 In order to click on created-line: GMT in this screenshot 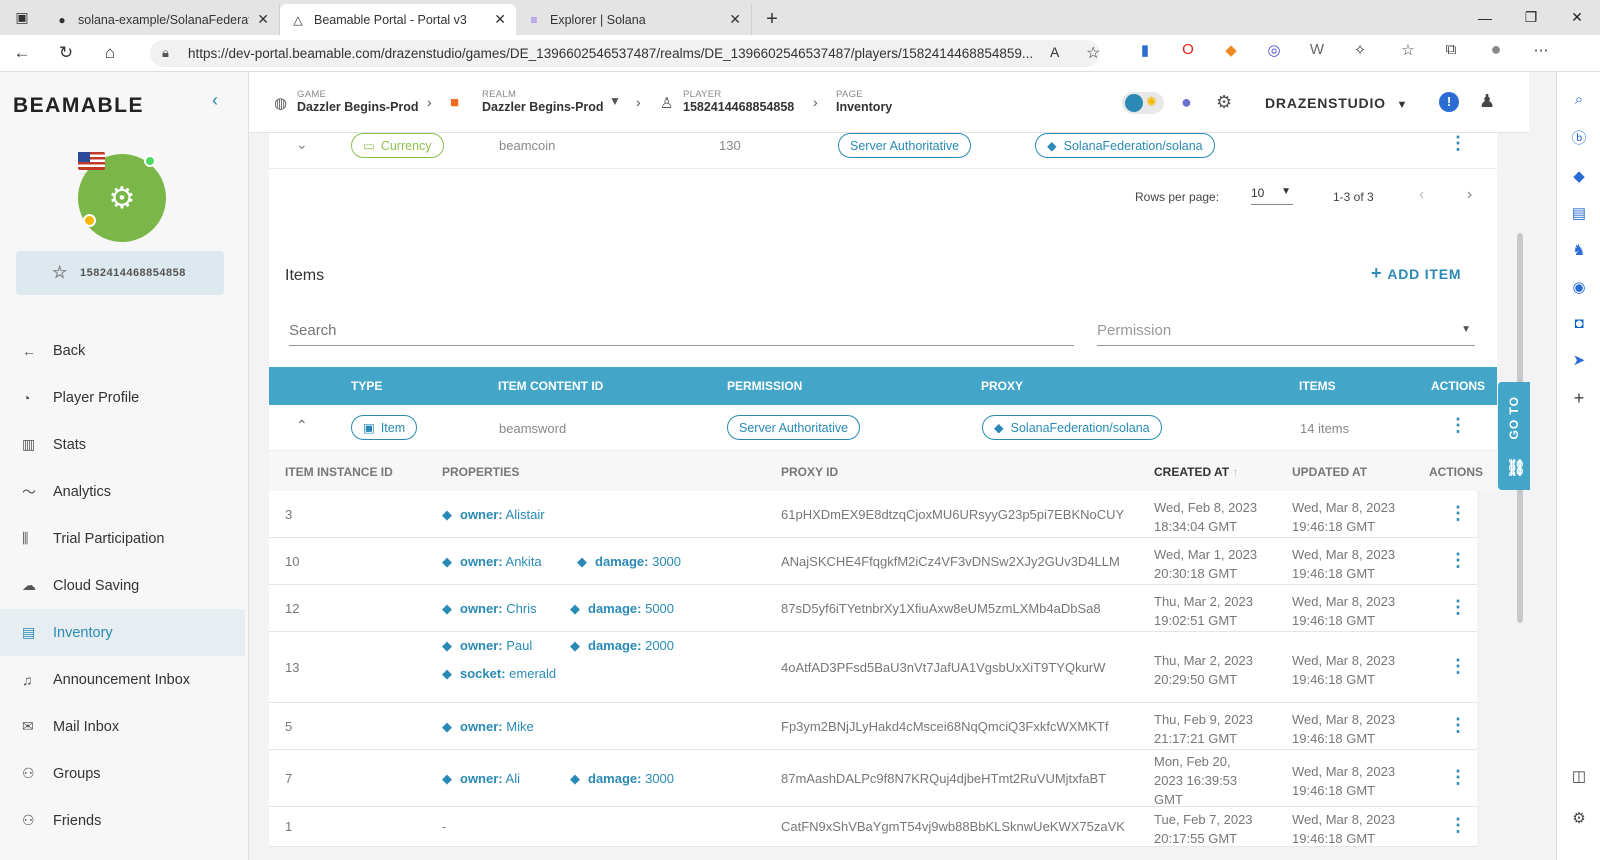, I will do `click(1168, 799)`.